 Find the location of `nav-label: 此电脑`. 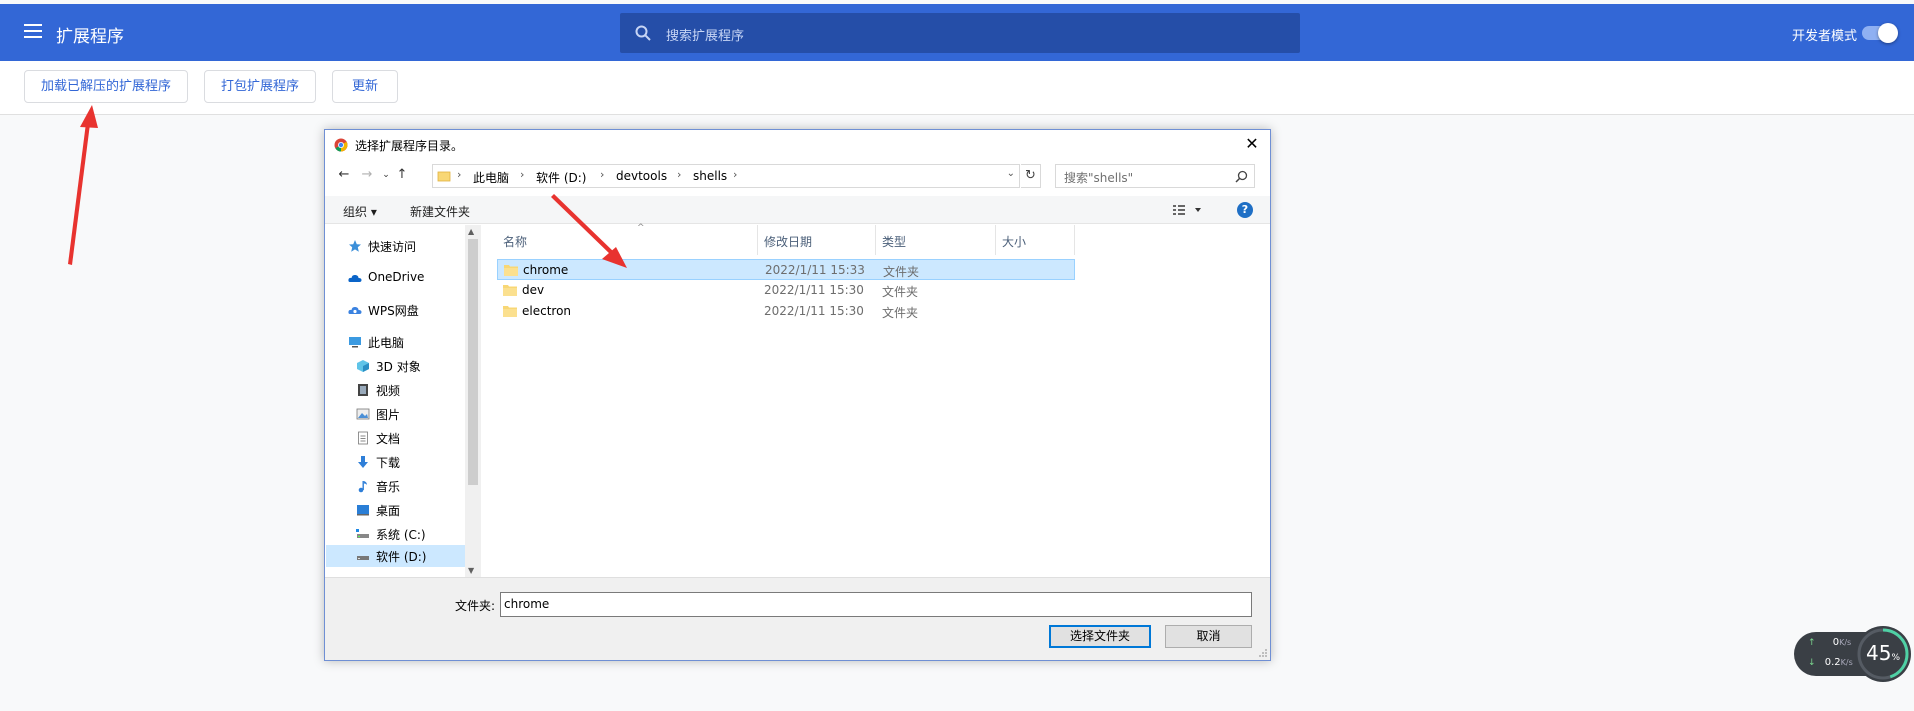

nav-label: 此电脑 is located at coordinates (386, 343).